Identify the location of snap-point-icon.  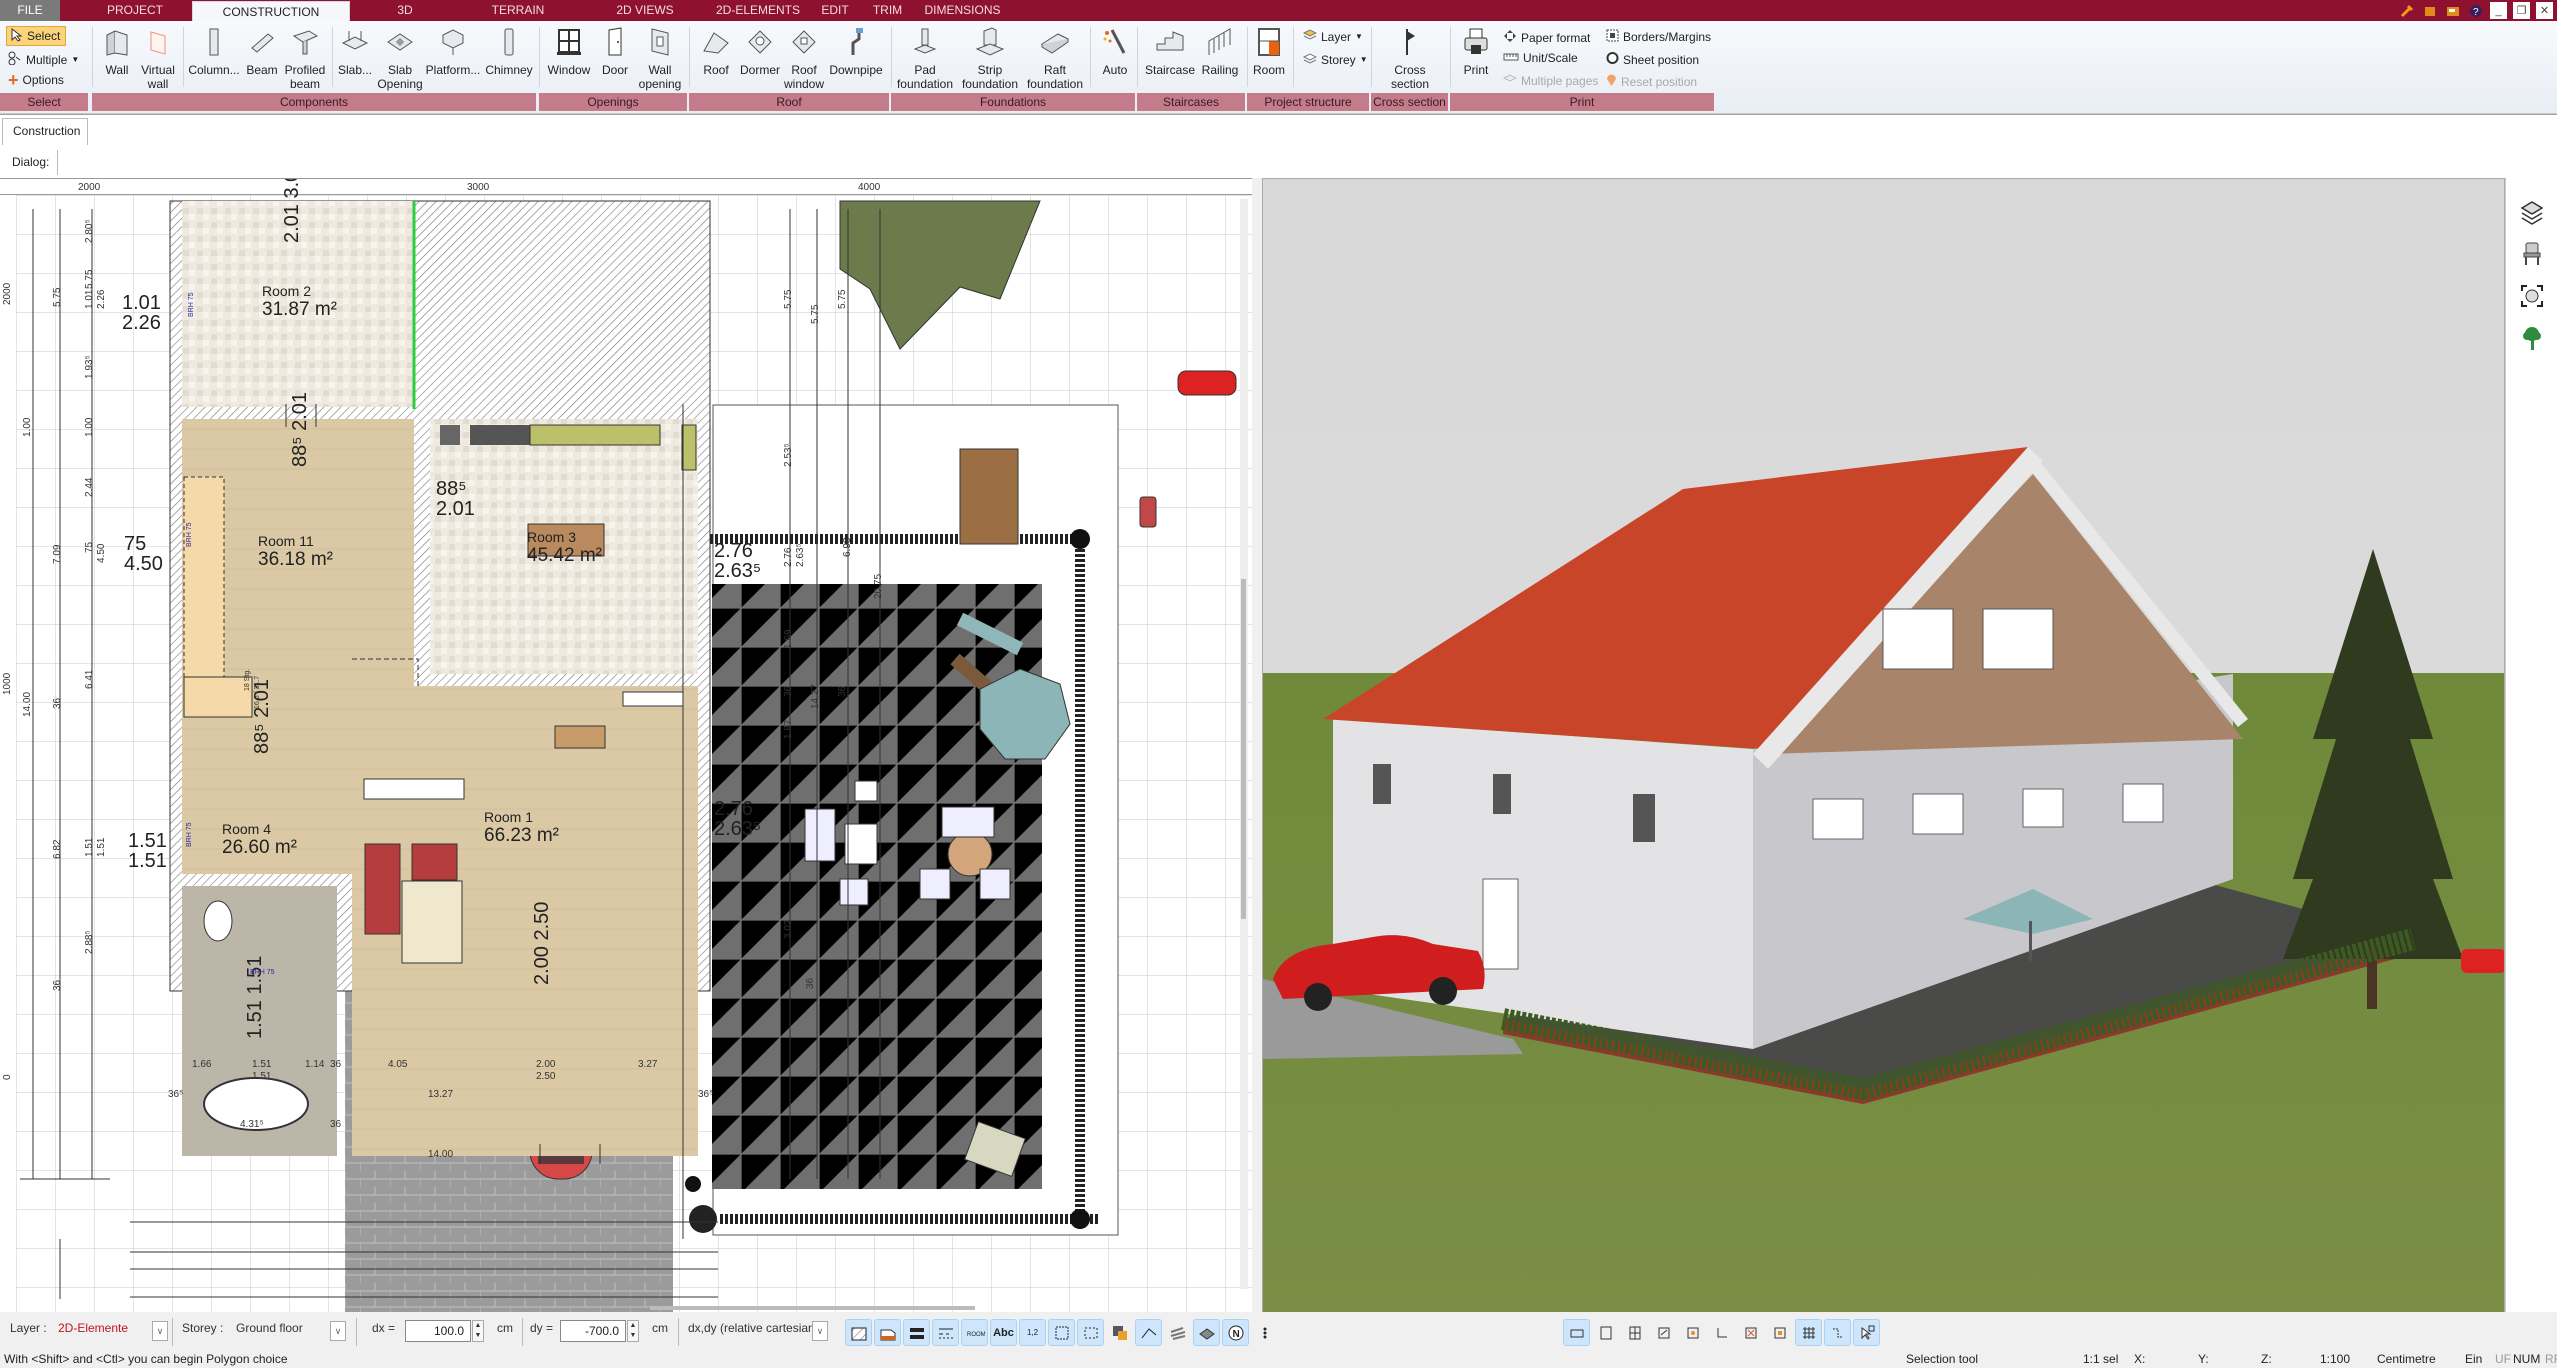
(1779, 1332).